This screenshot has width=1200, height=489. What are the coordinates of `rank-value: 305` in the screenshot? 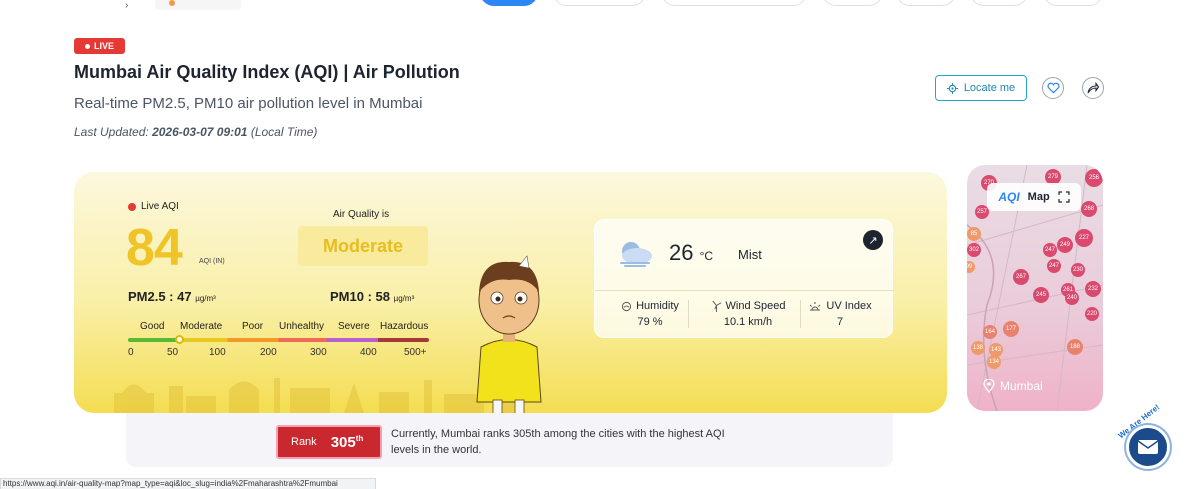 It's located at (343, 442).